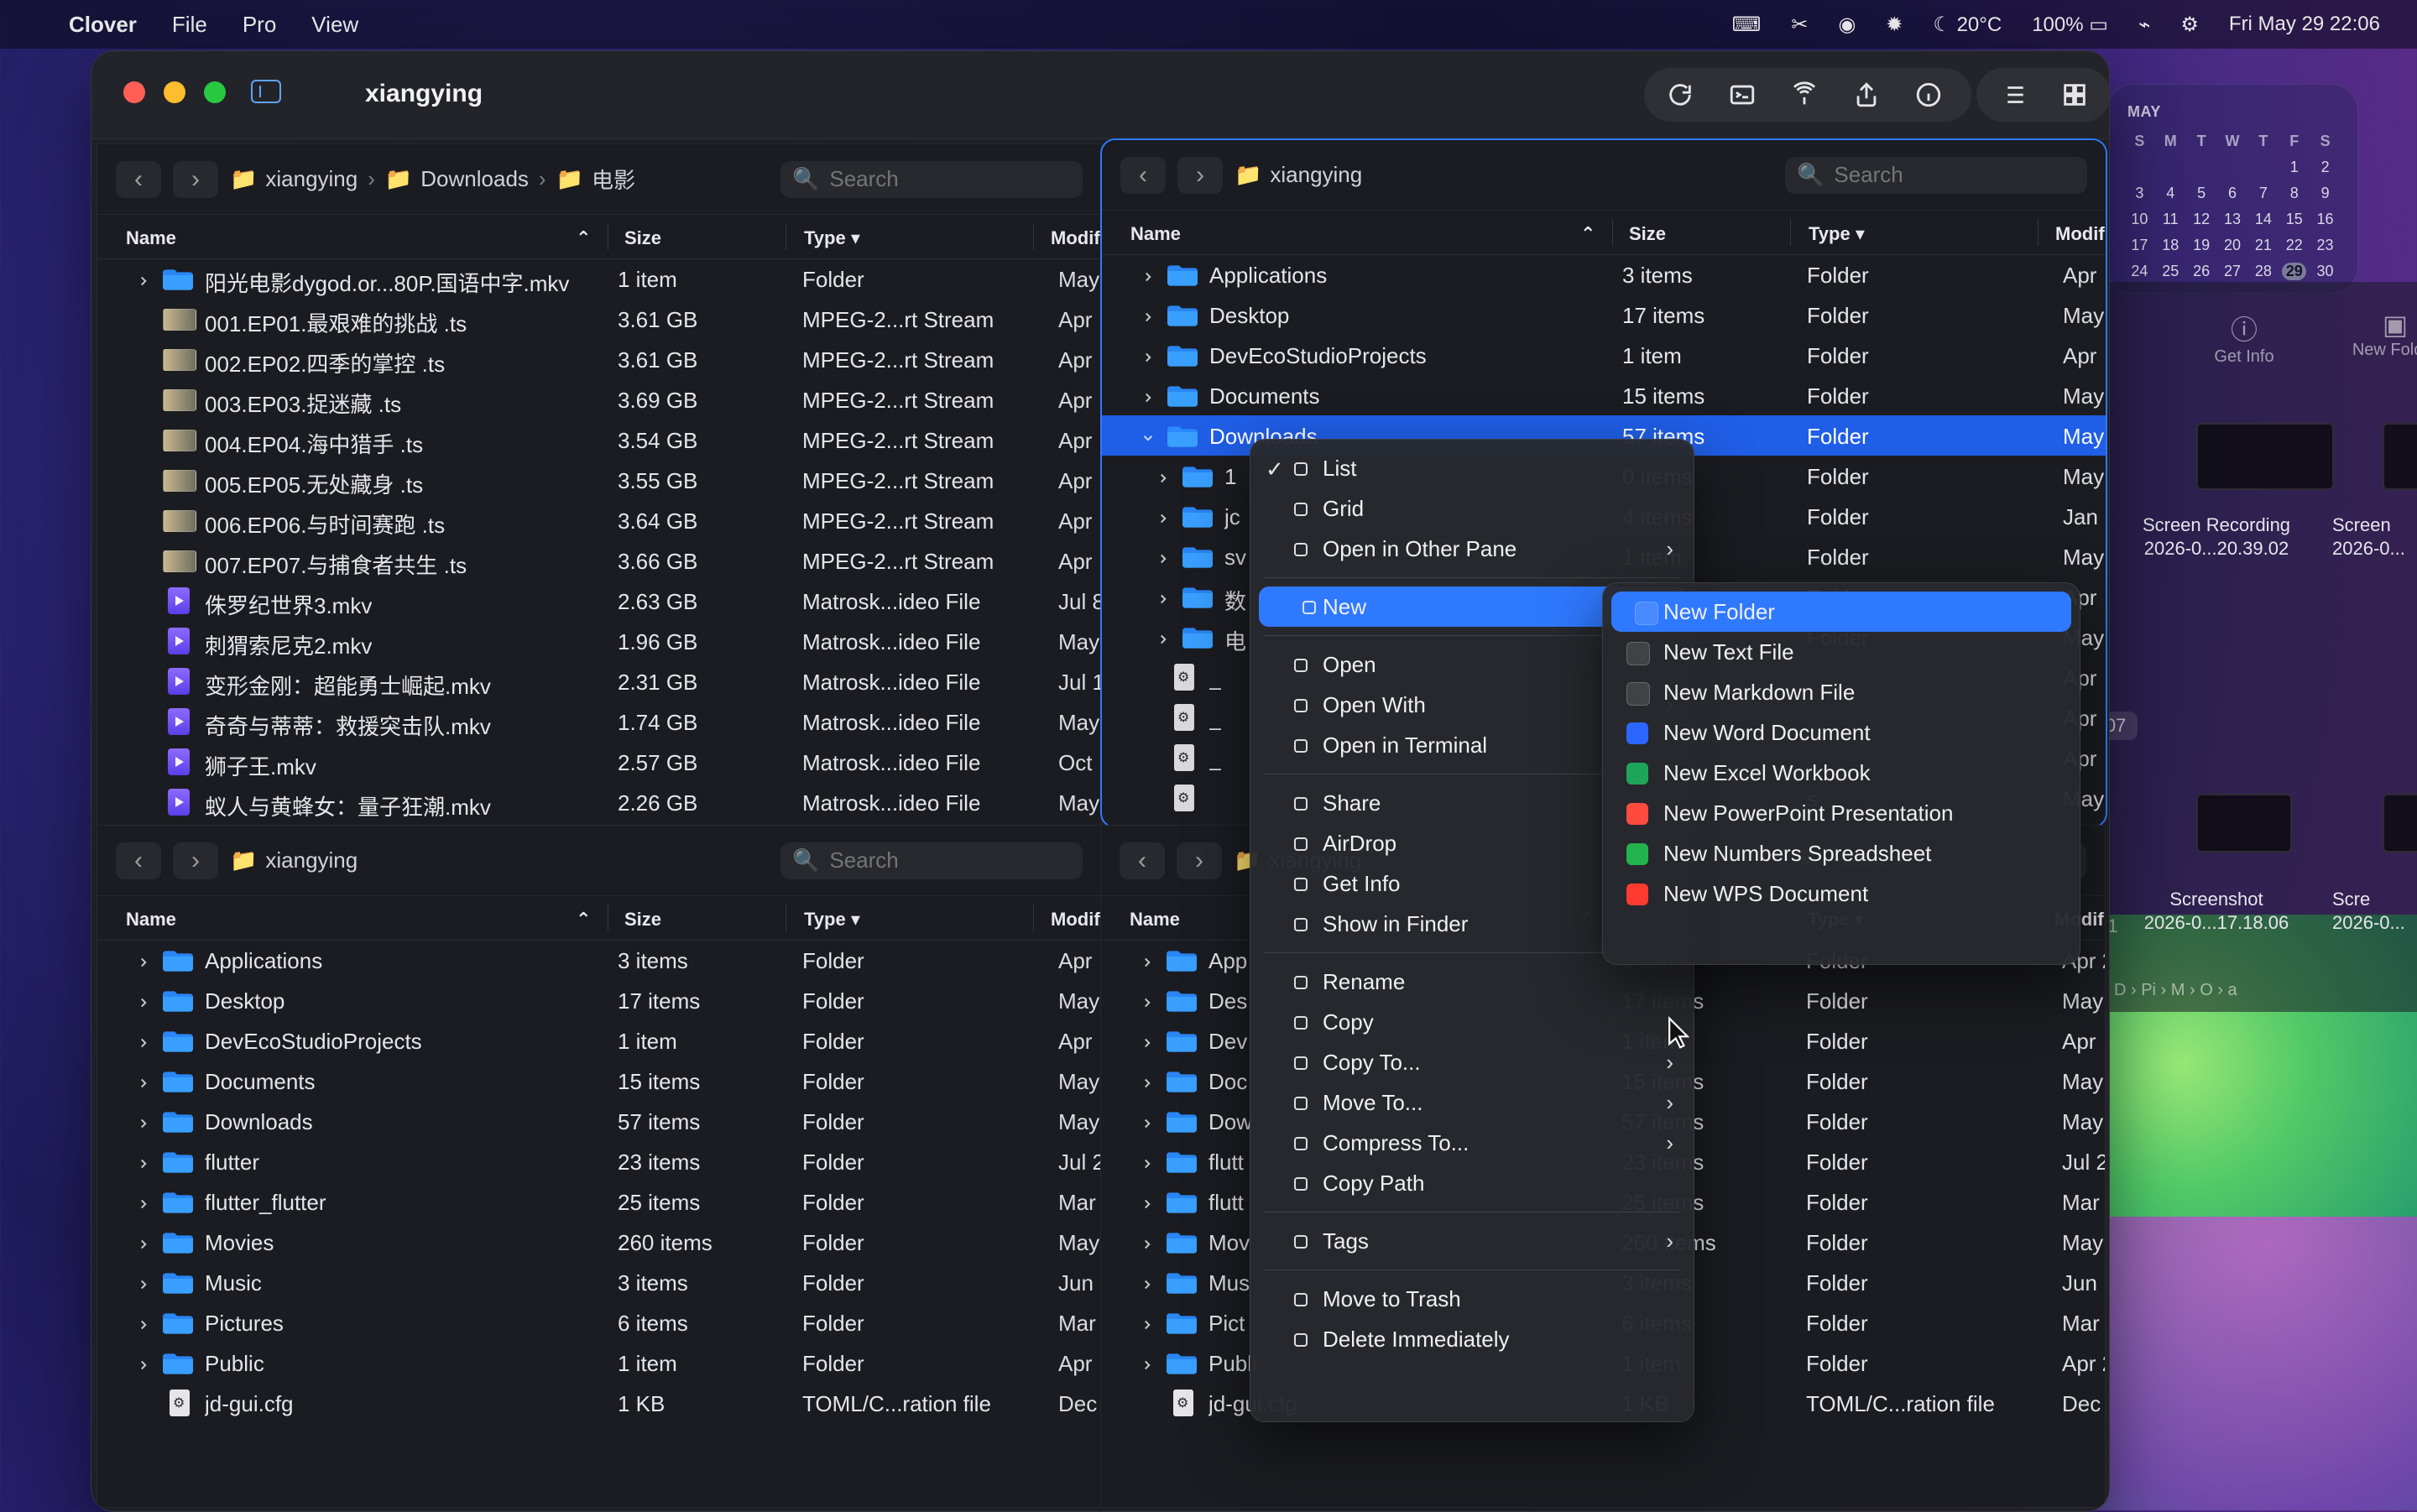 The width and height of the screenshot is (2417, 1512). I want to click on new-submenu-item: New Text File, so click(1841, 652).